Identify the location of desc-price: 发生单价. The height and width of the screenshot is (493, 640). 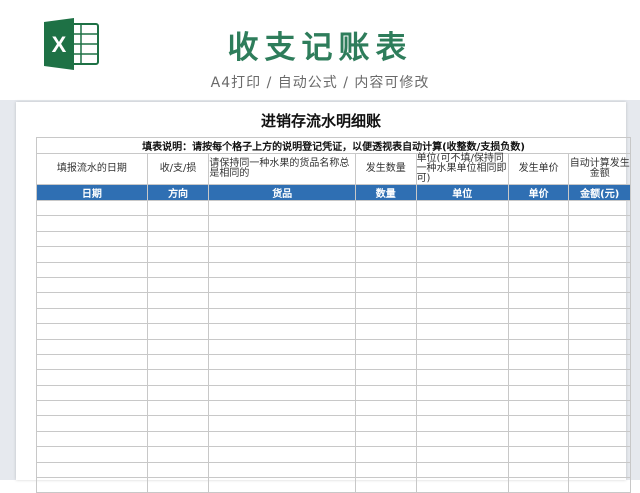
(538, 169).